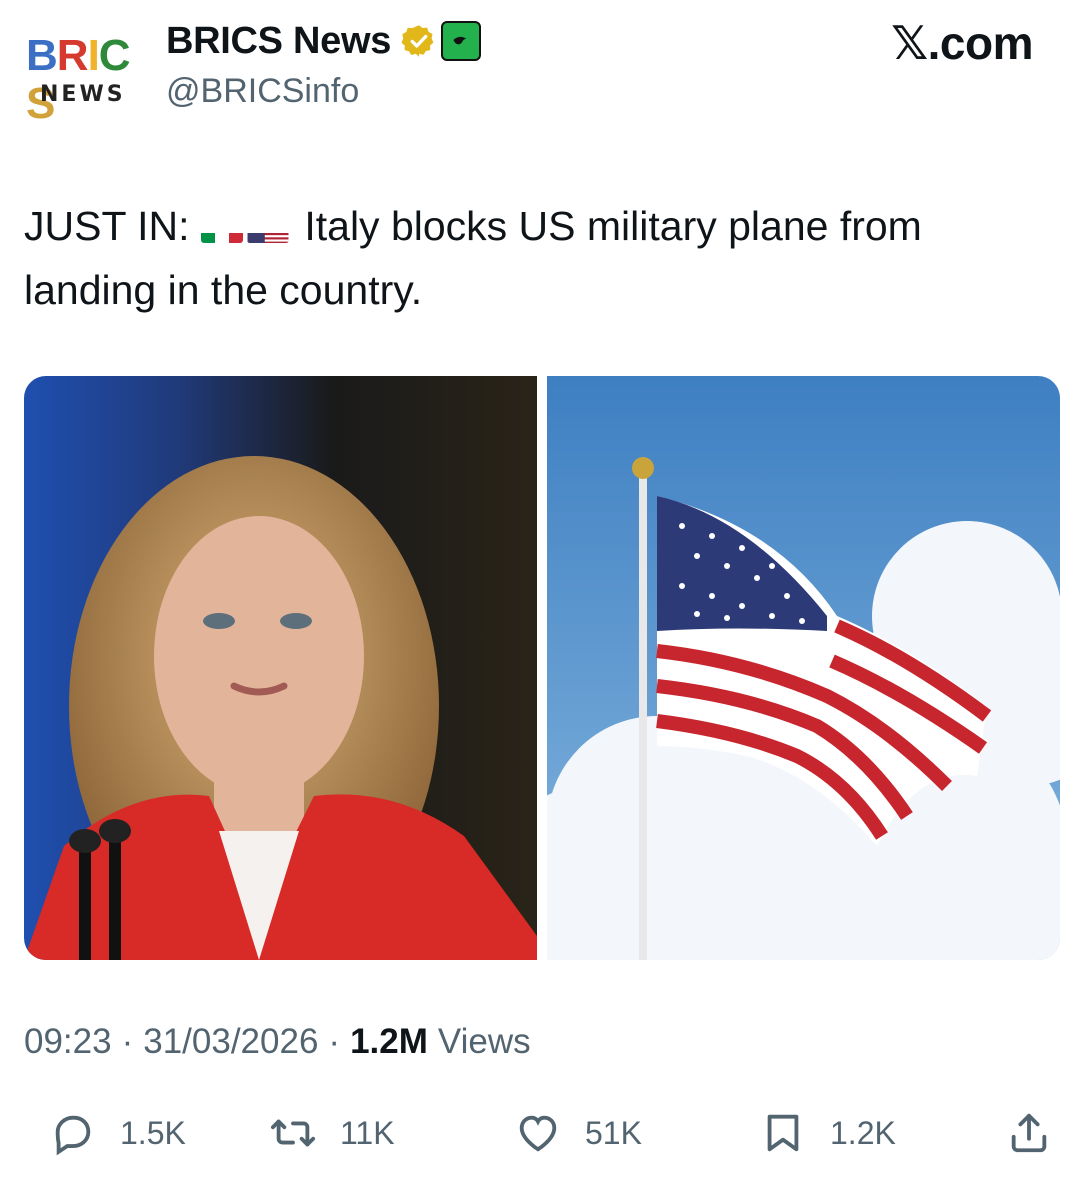 The height and width of the screenshot is (1200, 1083). I want to click on bookmark-icon, so click(783, 1133).